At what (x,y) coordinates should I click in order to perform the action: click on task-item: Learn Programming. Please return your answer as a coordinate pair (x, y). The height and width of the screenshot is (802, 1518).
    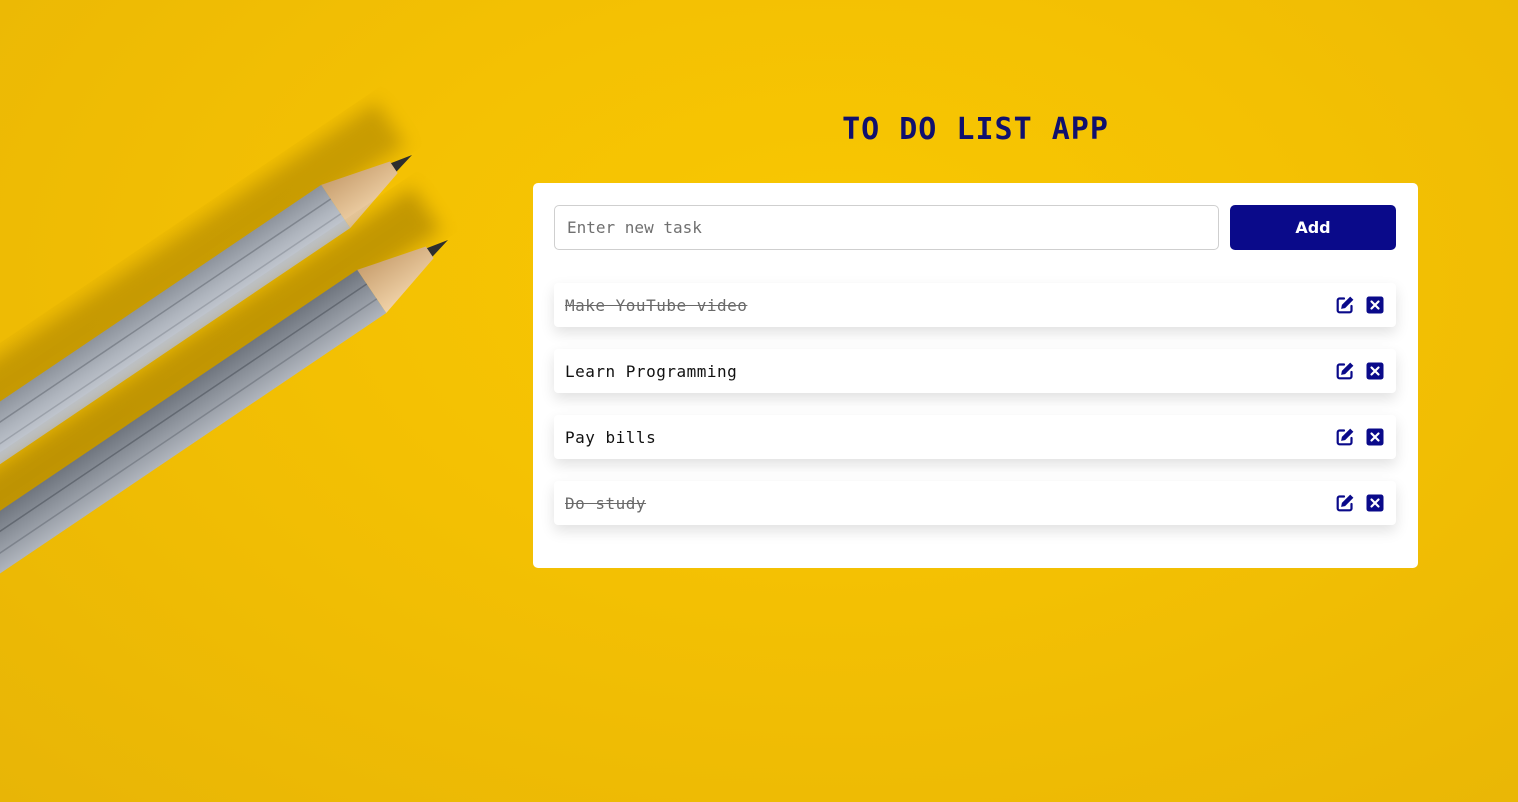
    Looking at the image, I should click on (975, 371).